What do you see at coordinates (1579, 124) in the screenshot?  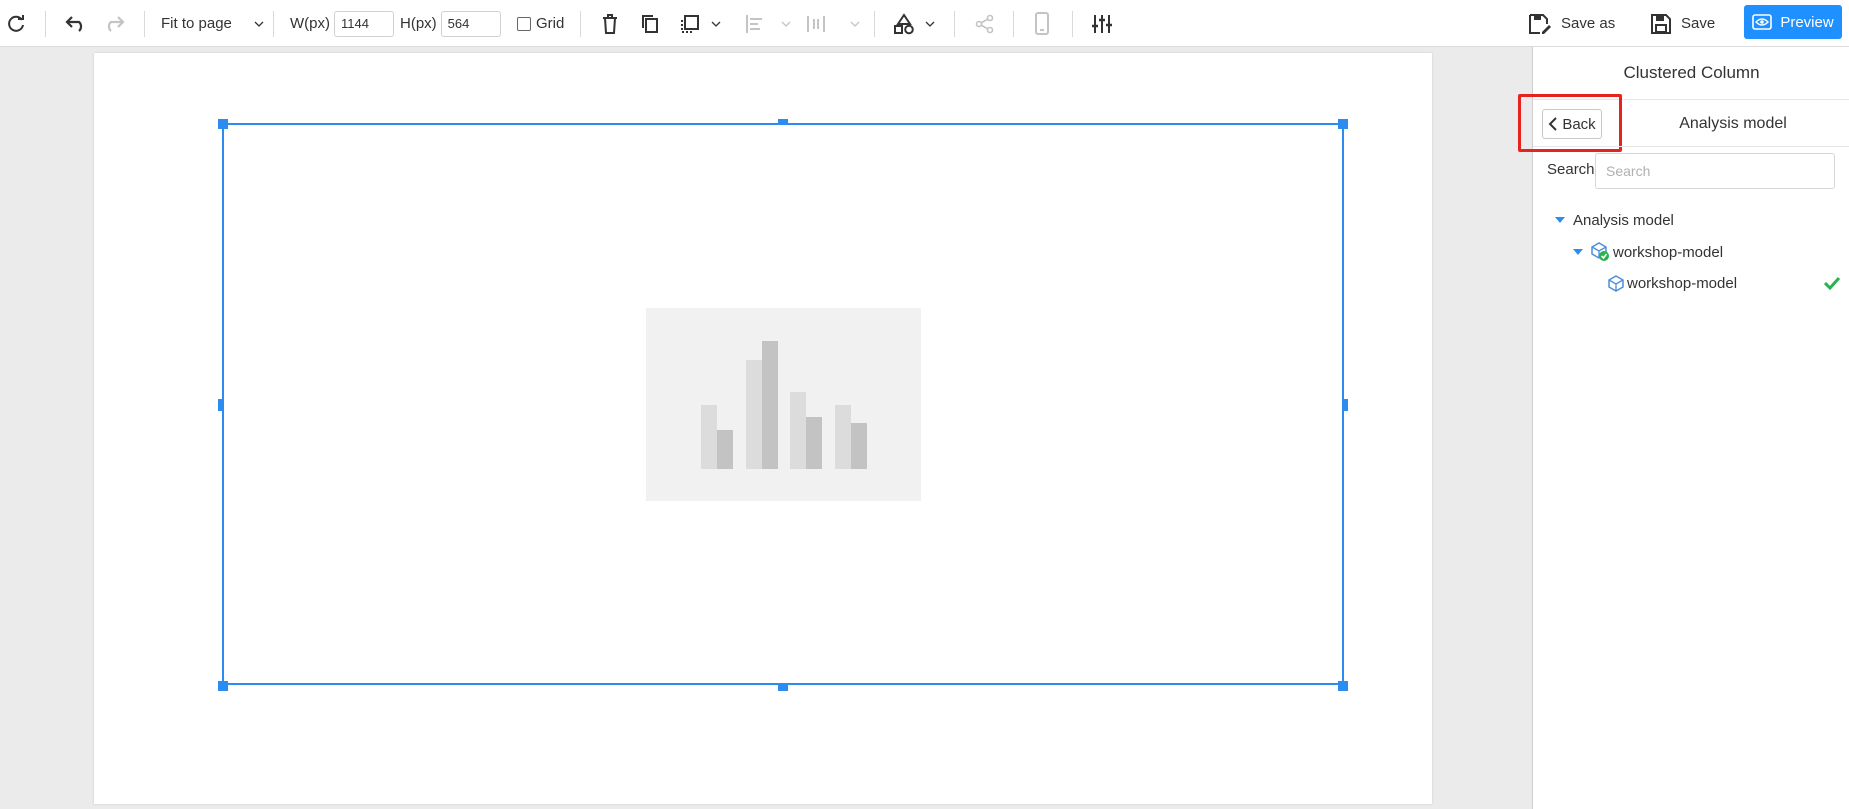 I see `back-label: Back` at bounding box center [1579, 124].